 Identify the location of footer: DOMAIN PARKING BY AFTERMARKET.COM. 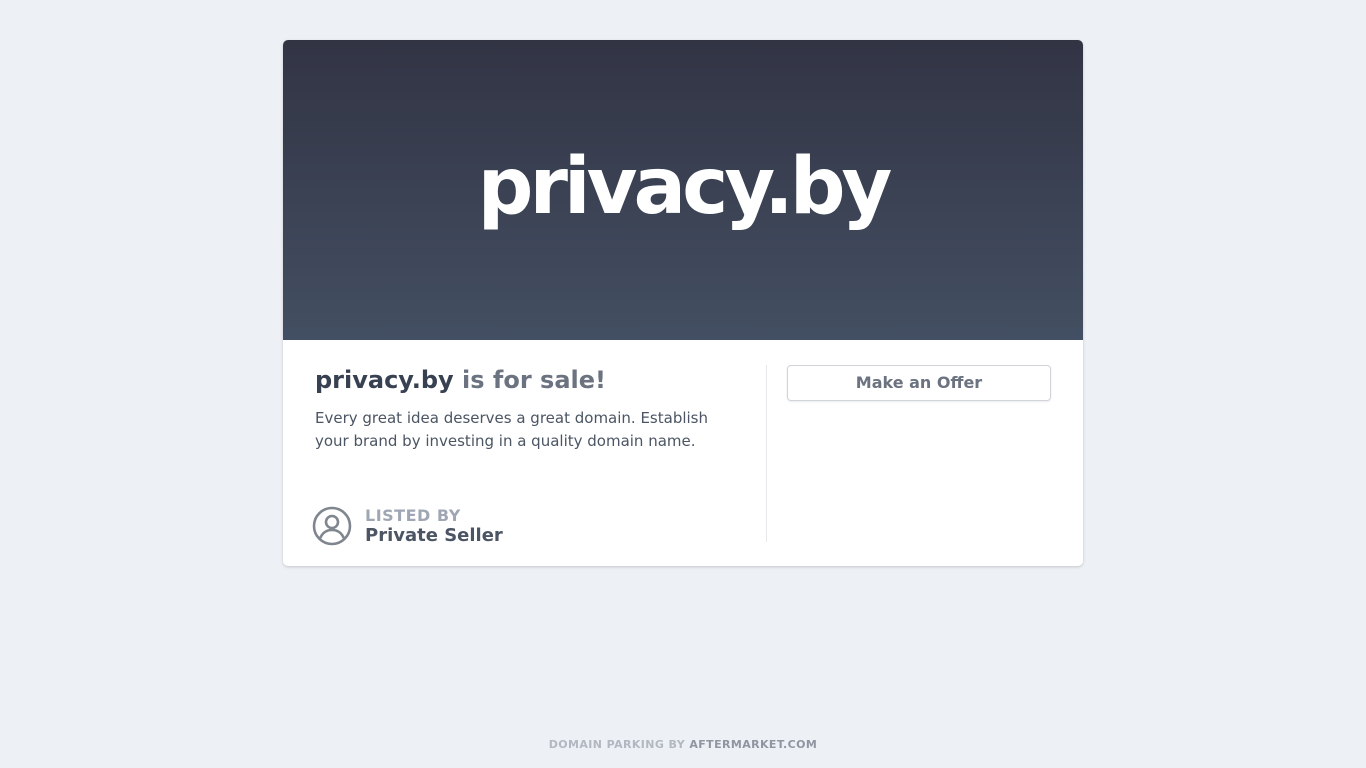
(683, 744).